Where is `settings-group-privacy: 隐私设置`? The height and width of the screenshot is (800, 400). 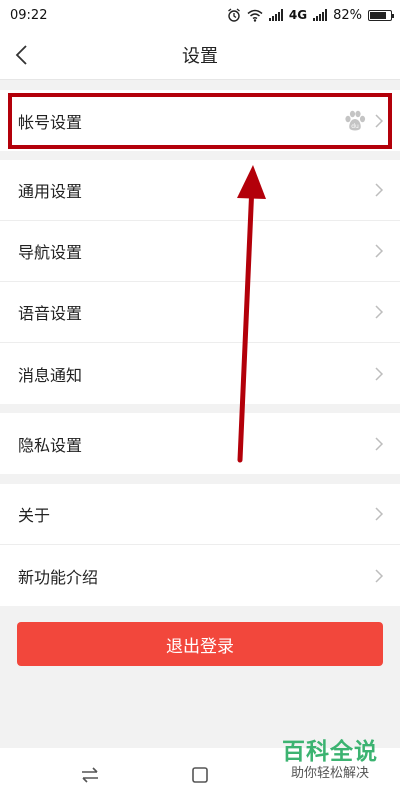 settings-group-privacy: 隐私设置 is located at coordinates (200, 443).